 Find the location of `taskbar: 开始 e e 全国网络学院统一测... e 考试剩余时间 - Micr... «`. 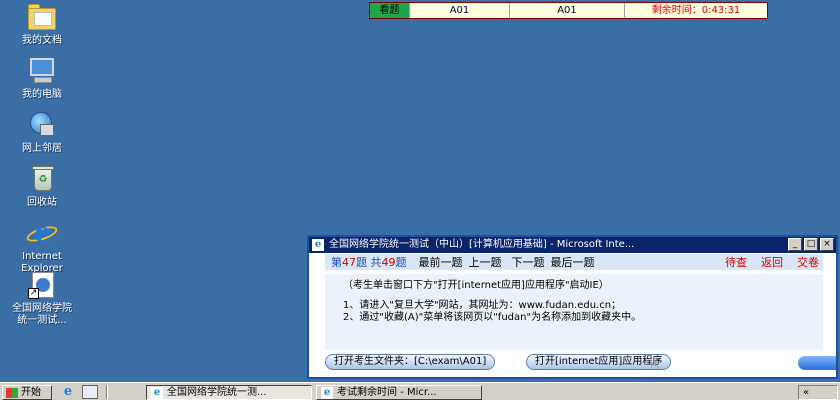

taskbar: 开始 e e 全国网络学院统一测... e 考试剩余时间 - Micr... « is located at coordinates (420, 391).